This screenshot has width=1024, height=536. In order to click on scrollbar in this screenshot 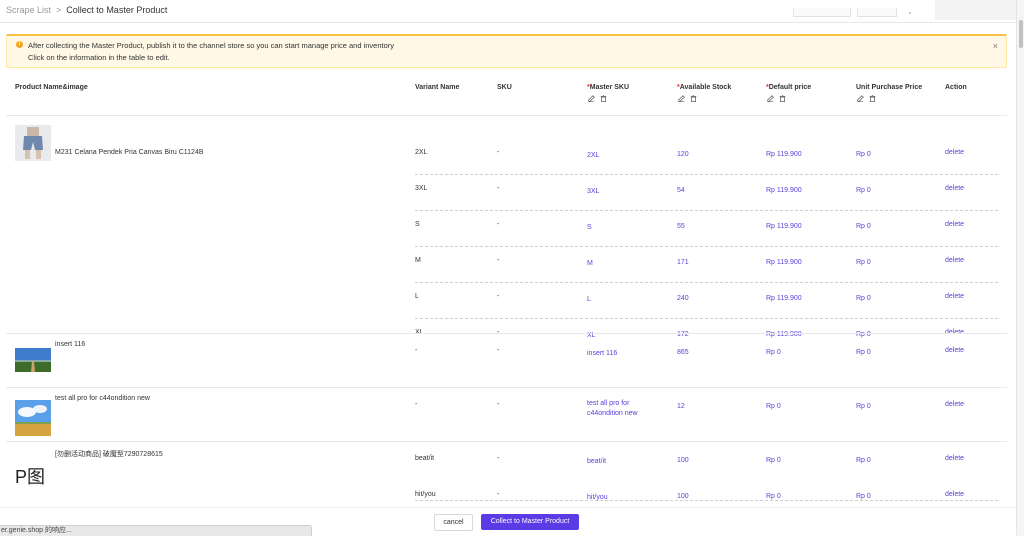, I will do `click(1020, 267)`.